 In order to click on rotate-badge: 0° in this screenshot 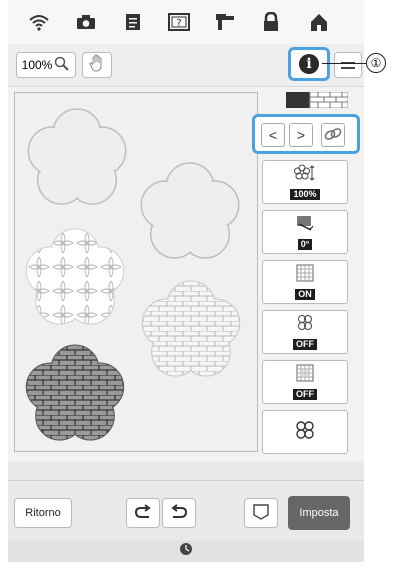, I will do `click(305, 244)`.